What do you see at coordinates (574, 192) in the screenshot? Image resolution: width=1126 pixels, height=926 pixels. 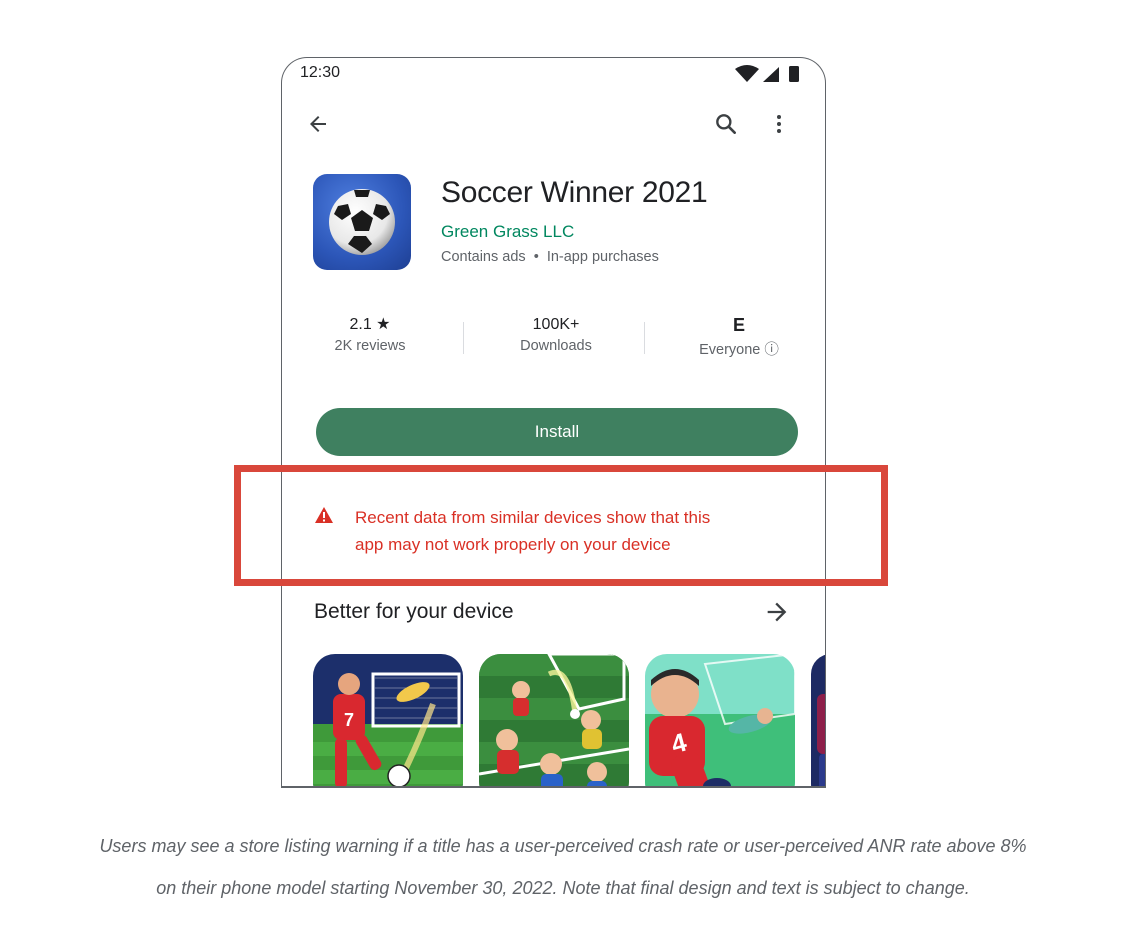 I see `app-title: Soccer Winner 2021` at bounding box center [574, 192].